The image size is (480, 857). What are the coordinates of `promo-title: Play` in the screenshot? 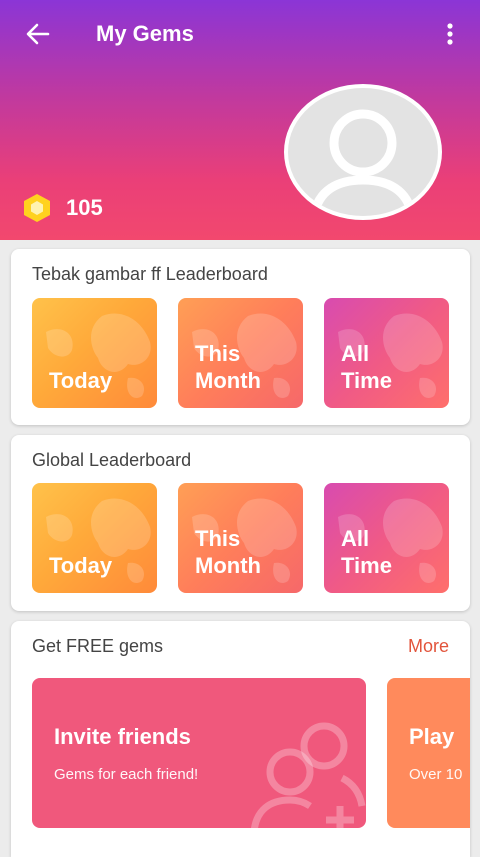 It's located at (432, 736).